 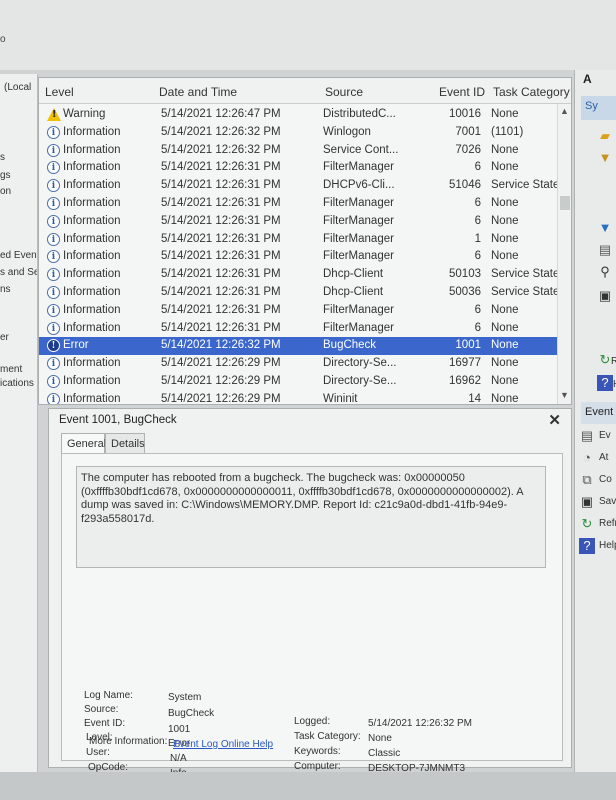 I want to click on column-header-event-id: Event ID, so click(x=462, y=92).